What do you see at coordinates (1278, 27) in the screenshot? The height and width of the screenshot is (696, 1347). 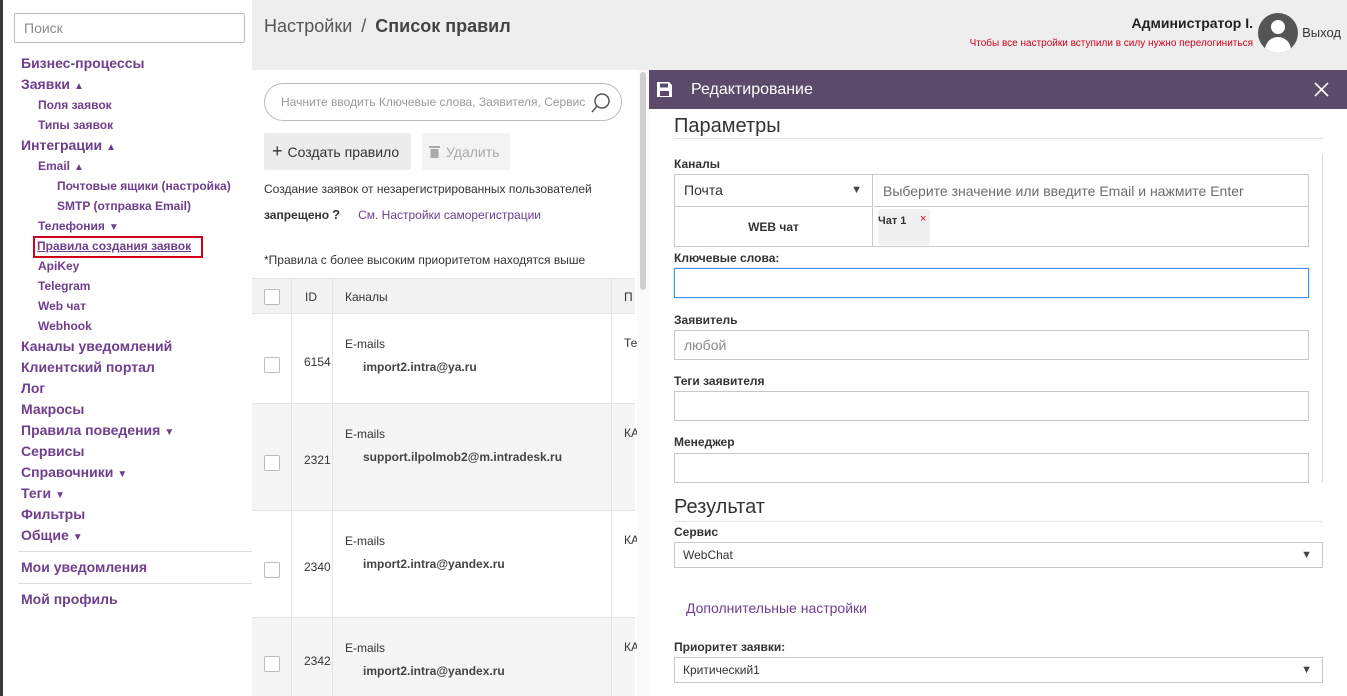 I see `user-icon` at bounding box center [1278, 27].